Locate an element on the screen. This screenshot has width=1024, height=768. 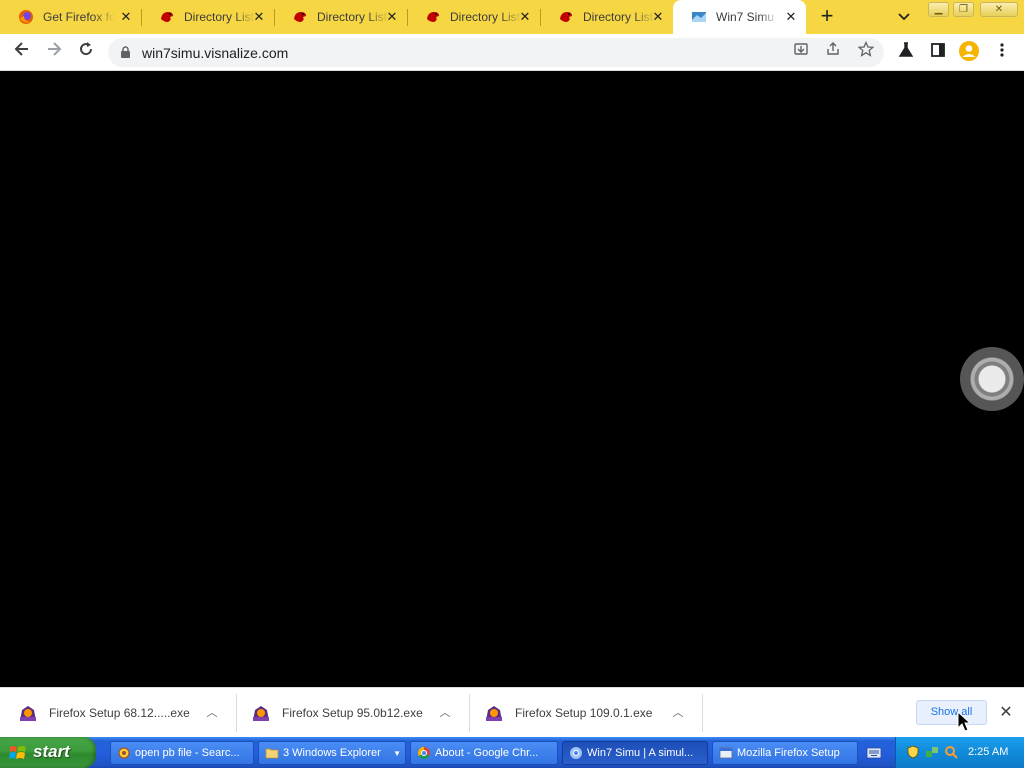
tab-win7-simu: Win7 Simu | A ✕ is located at coordinates (739, 17).